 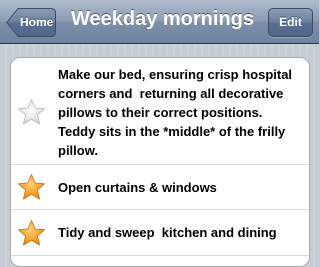 I want to click on back-button-label: Home, so click(x=37, y=22).